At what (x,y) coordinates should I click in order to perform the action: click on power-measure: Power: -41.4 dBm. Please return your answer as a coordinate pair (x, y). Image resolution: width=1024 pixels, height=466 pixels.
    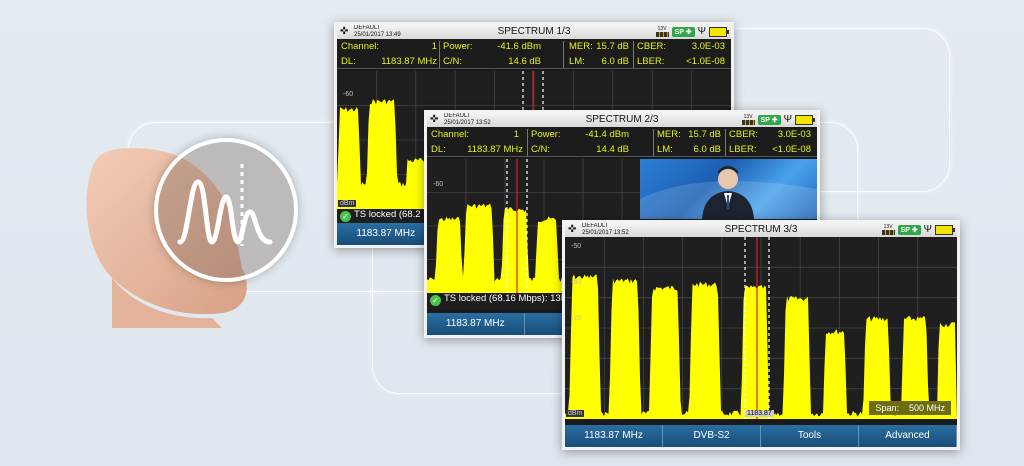
    Looking at the image, I should click on (580, 134).